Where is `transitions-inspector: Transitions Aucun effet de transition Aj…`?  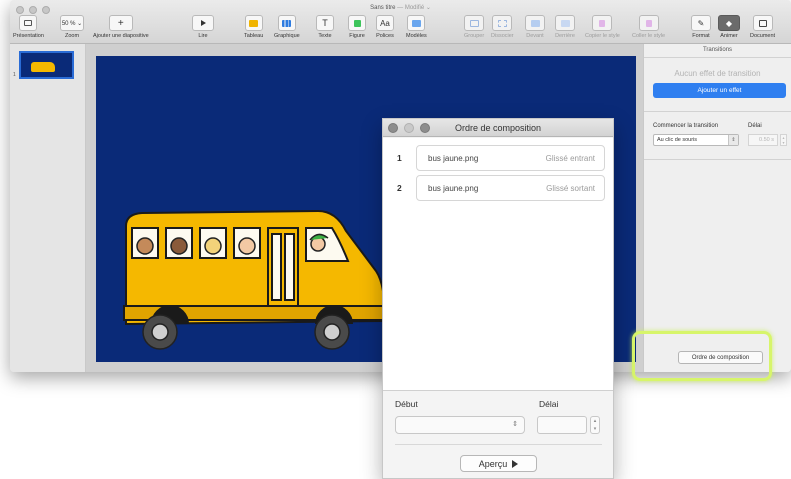 transitions-inspector: Transitions Aucun effet de transition Aj… is located at coordinates (717, 208).